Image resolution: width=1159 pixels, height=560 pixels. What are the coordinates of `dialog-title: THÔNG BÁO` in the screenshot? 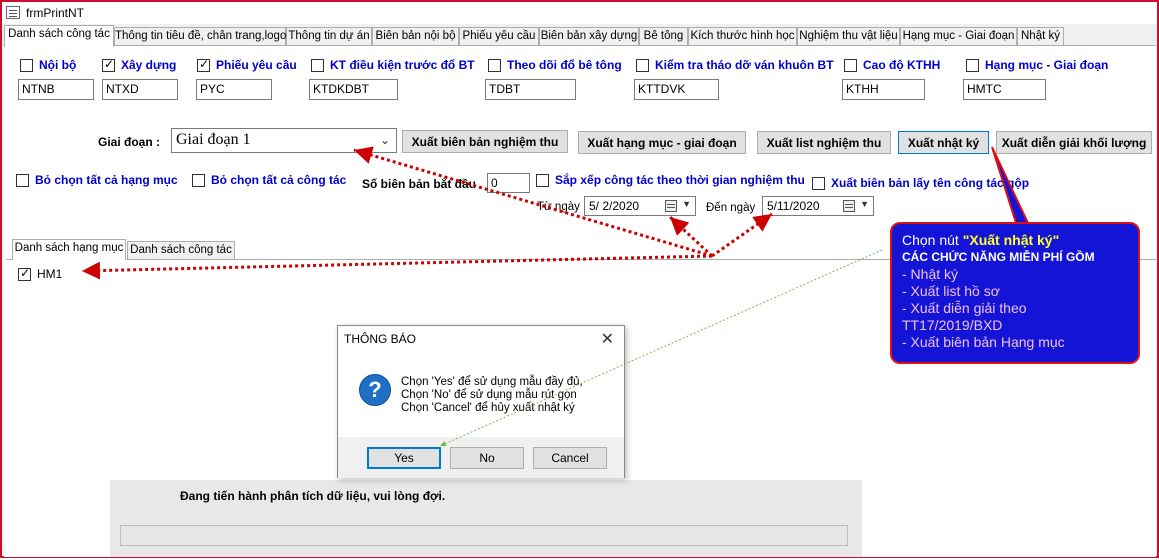 It's located at (380, 339).